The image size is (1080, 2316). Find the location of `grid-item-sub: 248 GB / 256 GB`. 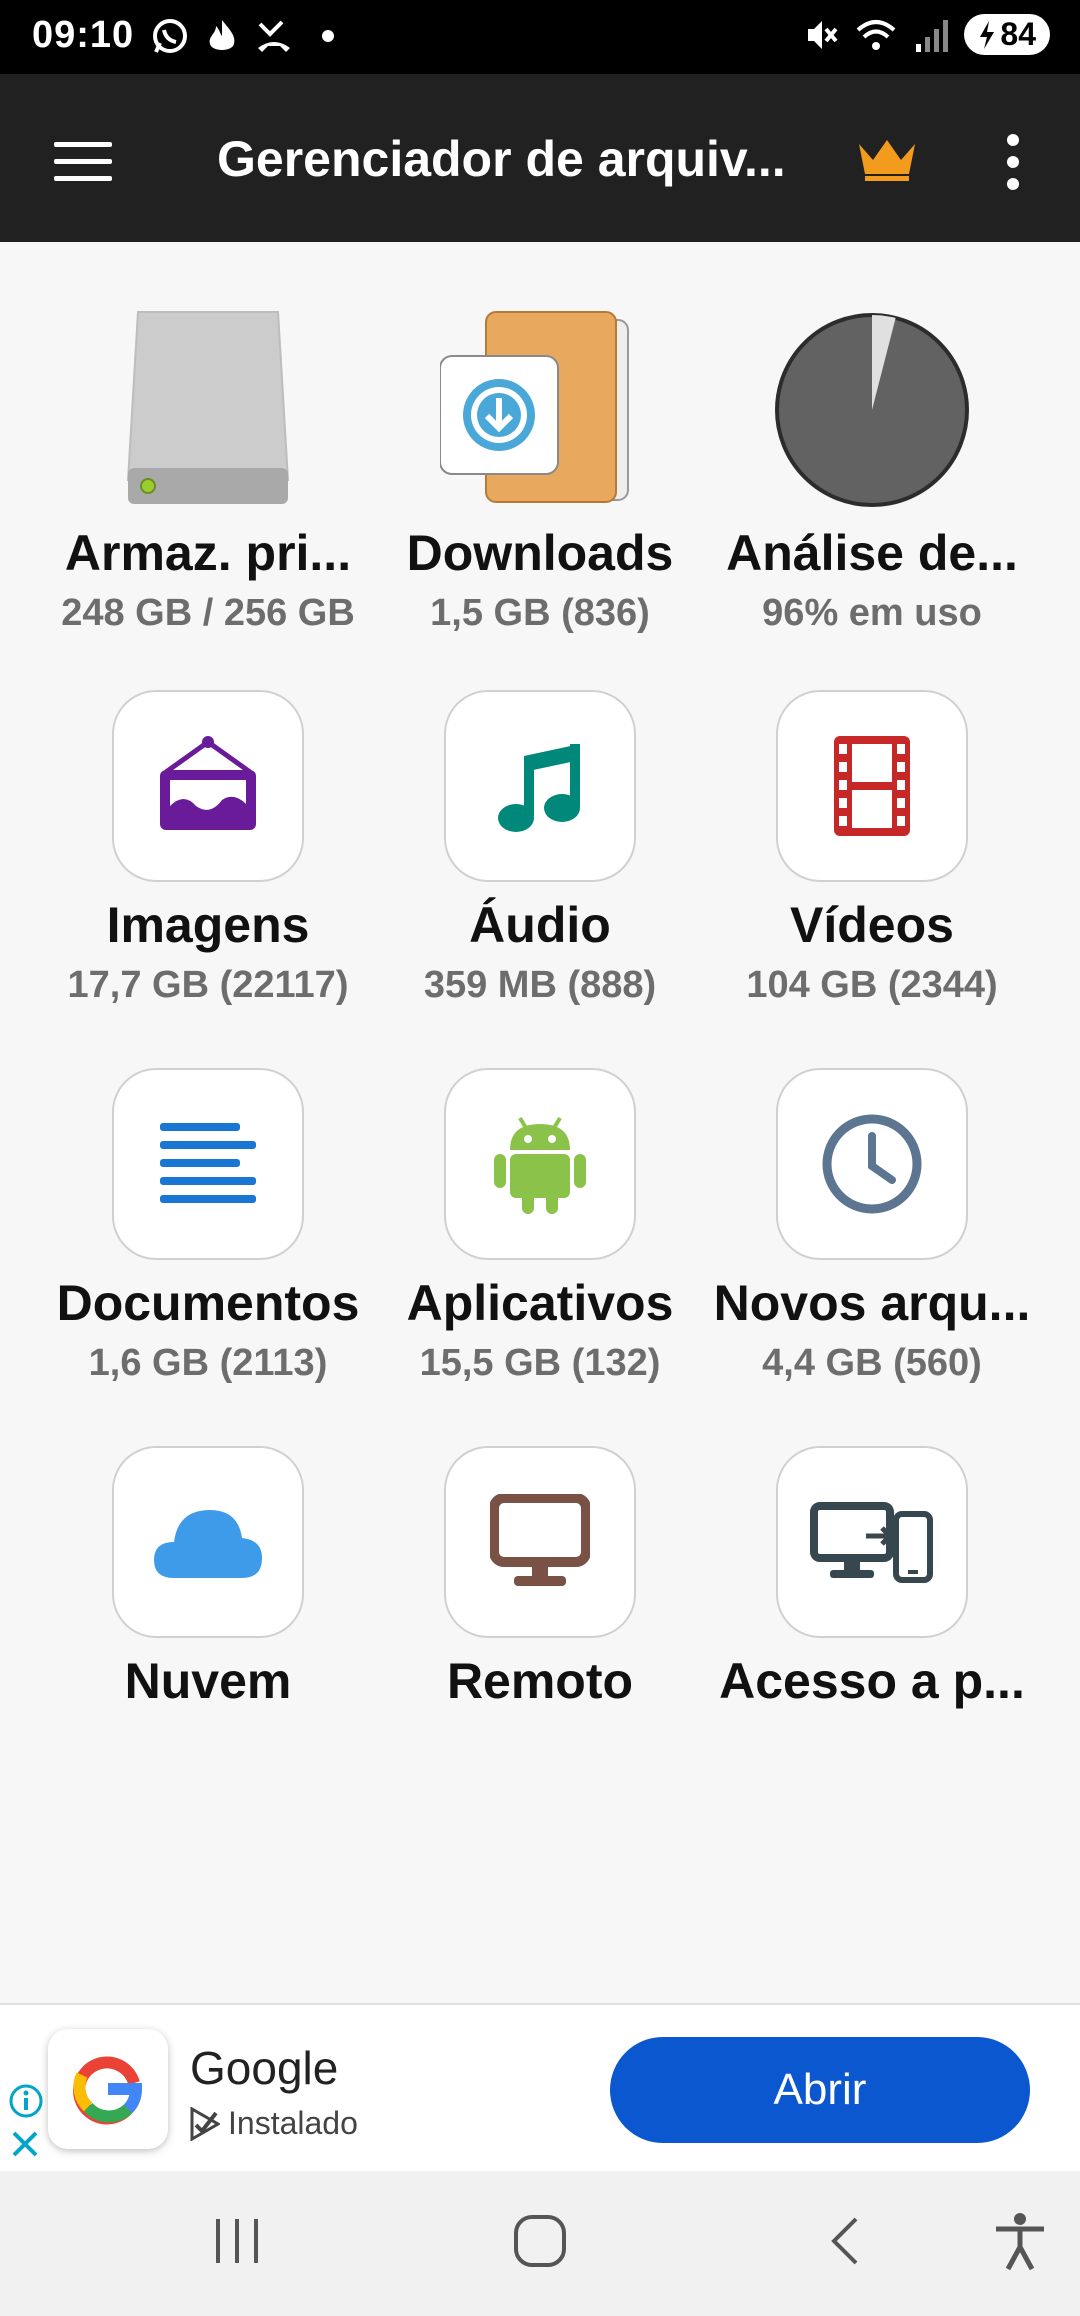

grid-item-sub: 248 GB / 256 GB is located at coordinates (208, 613).